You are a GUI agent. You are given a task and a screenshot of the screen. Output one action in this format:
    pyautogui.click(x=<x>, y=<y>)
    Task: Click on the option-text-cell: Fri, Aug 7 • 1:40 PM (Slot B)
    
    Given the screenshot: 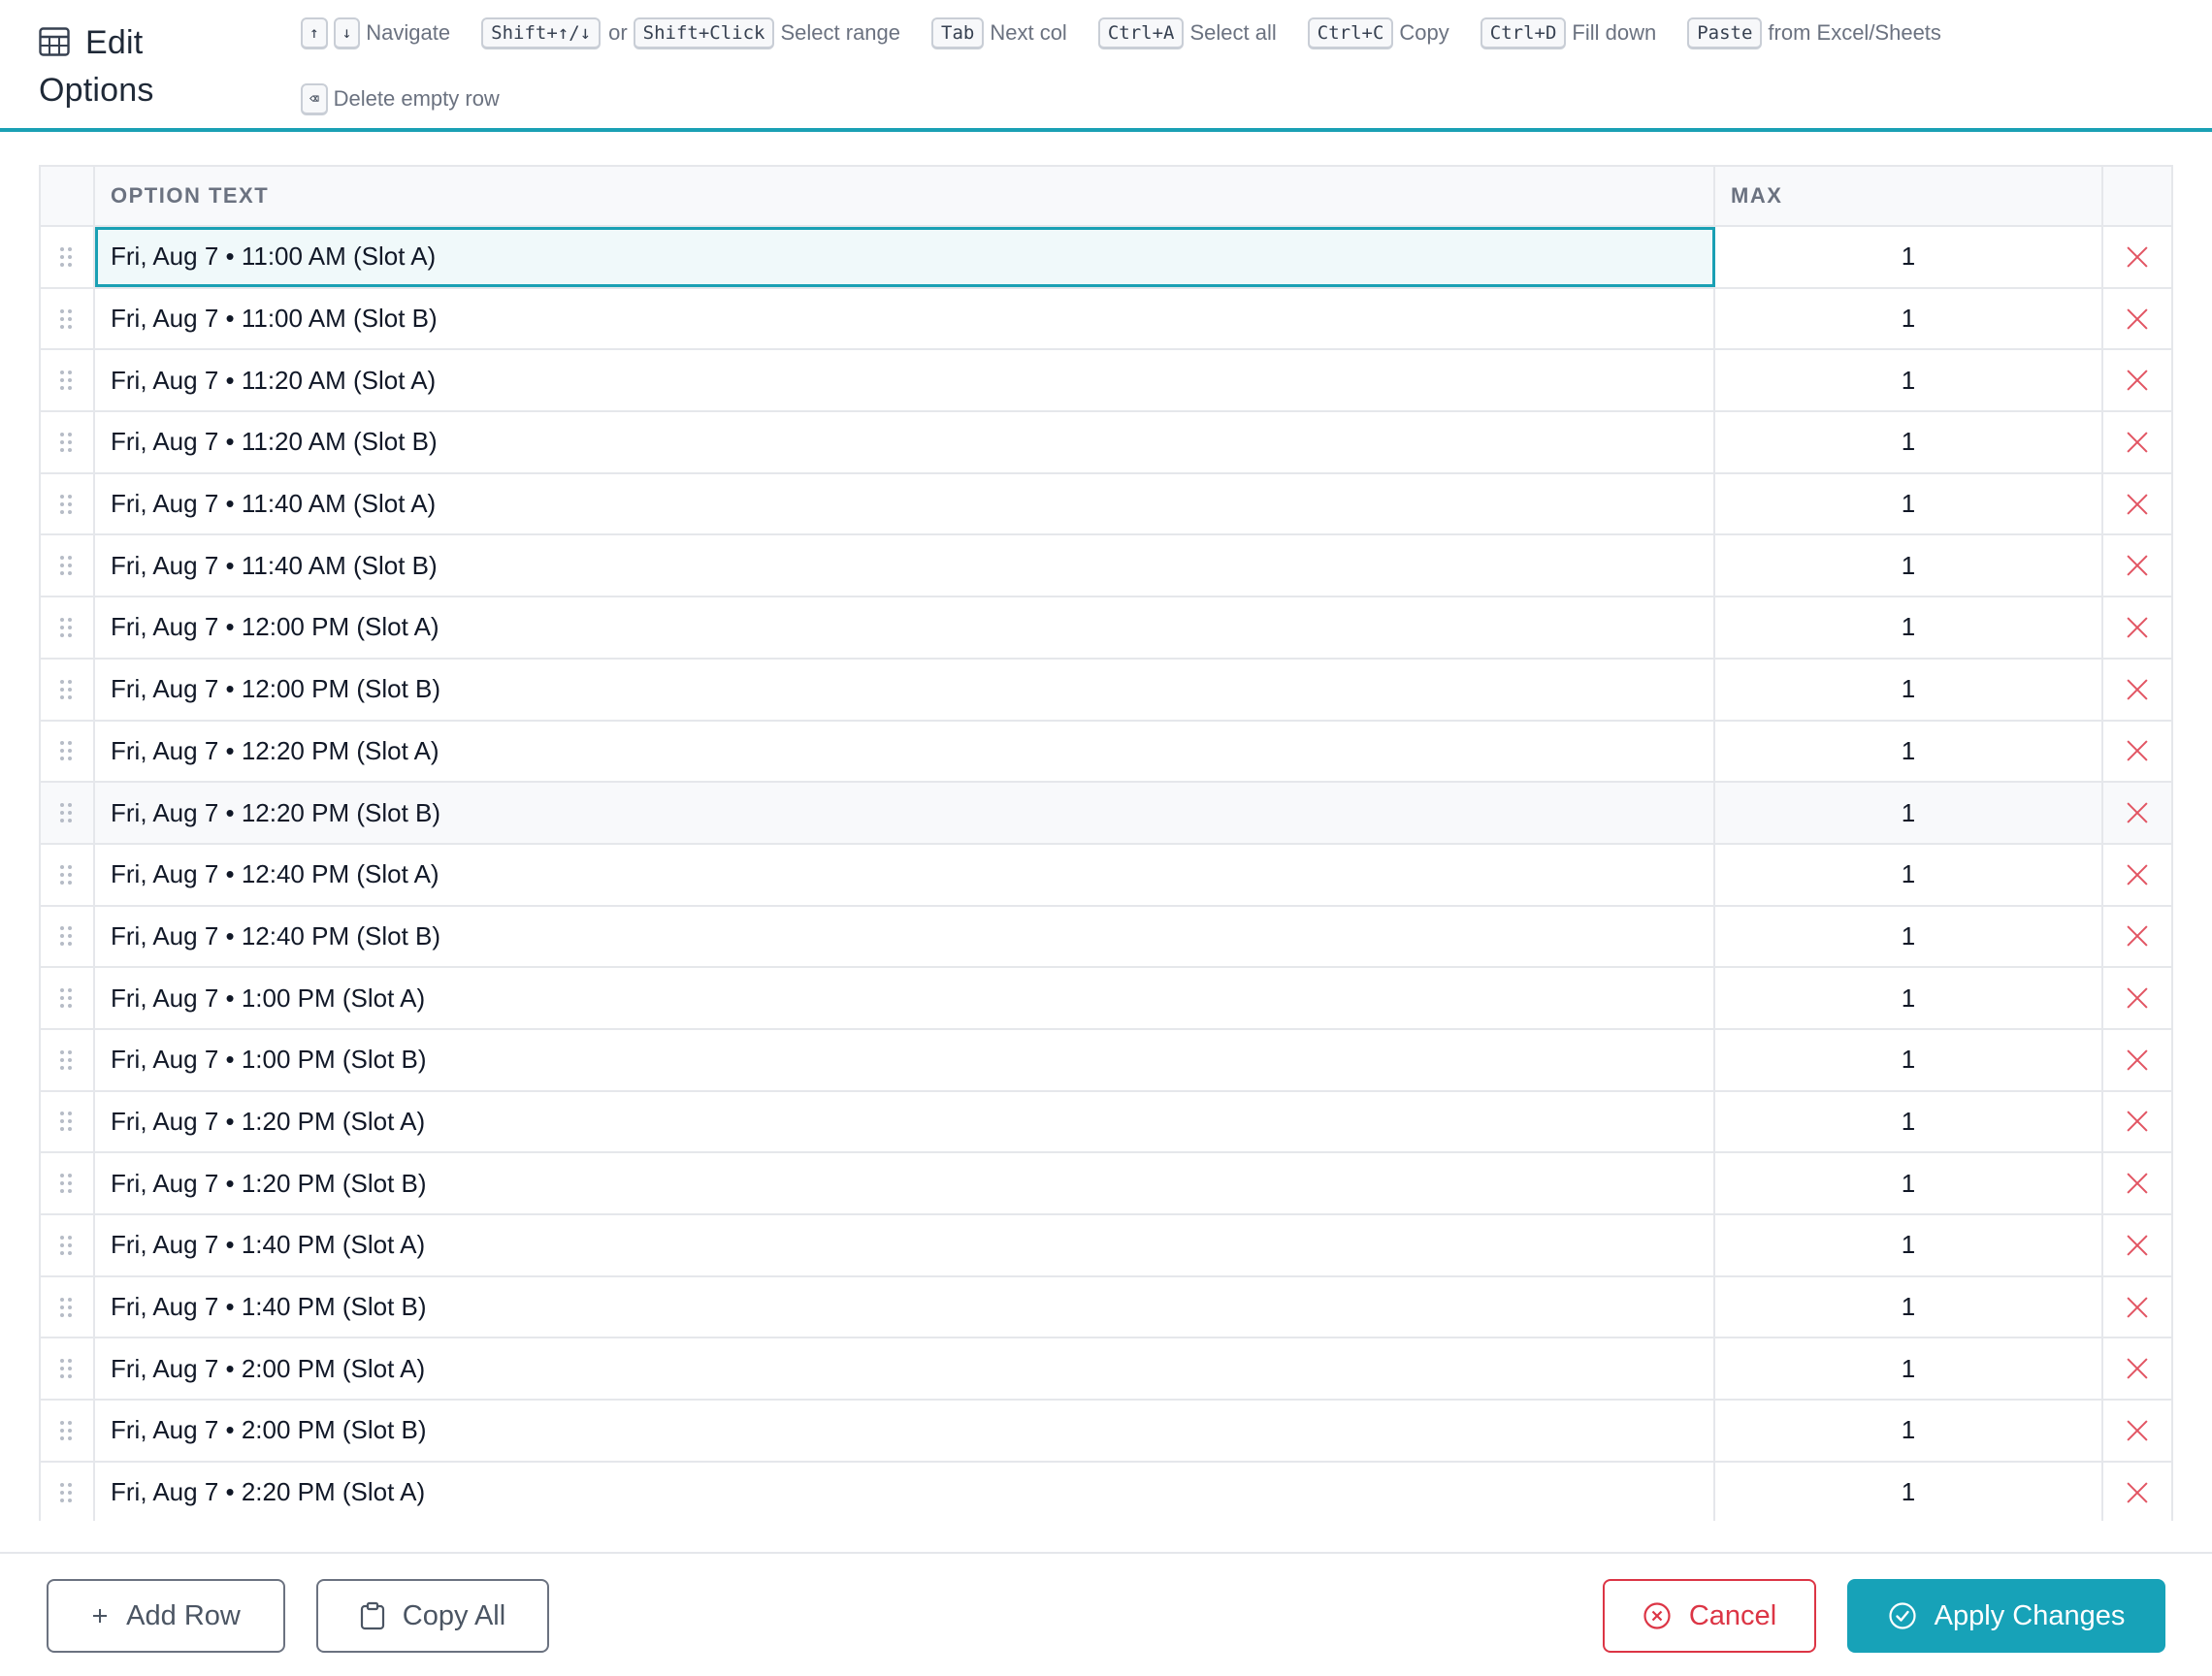 What is the action you would take?
    pyautogui.click(x=905, y=1307)
    